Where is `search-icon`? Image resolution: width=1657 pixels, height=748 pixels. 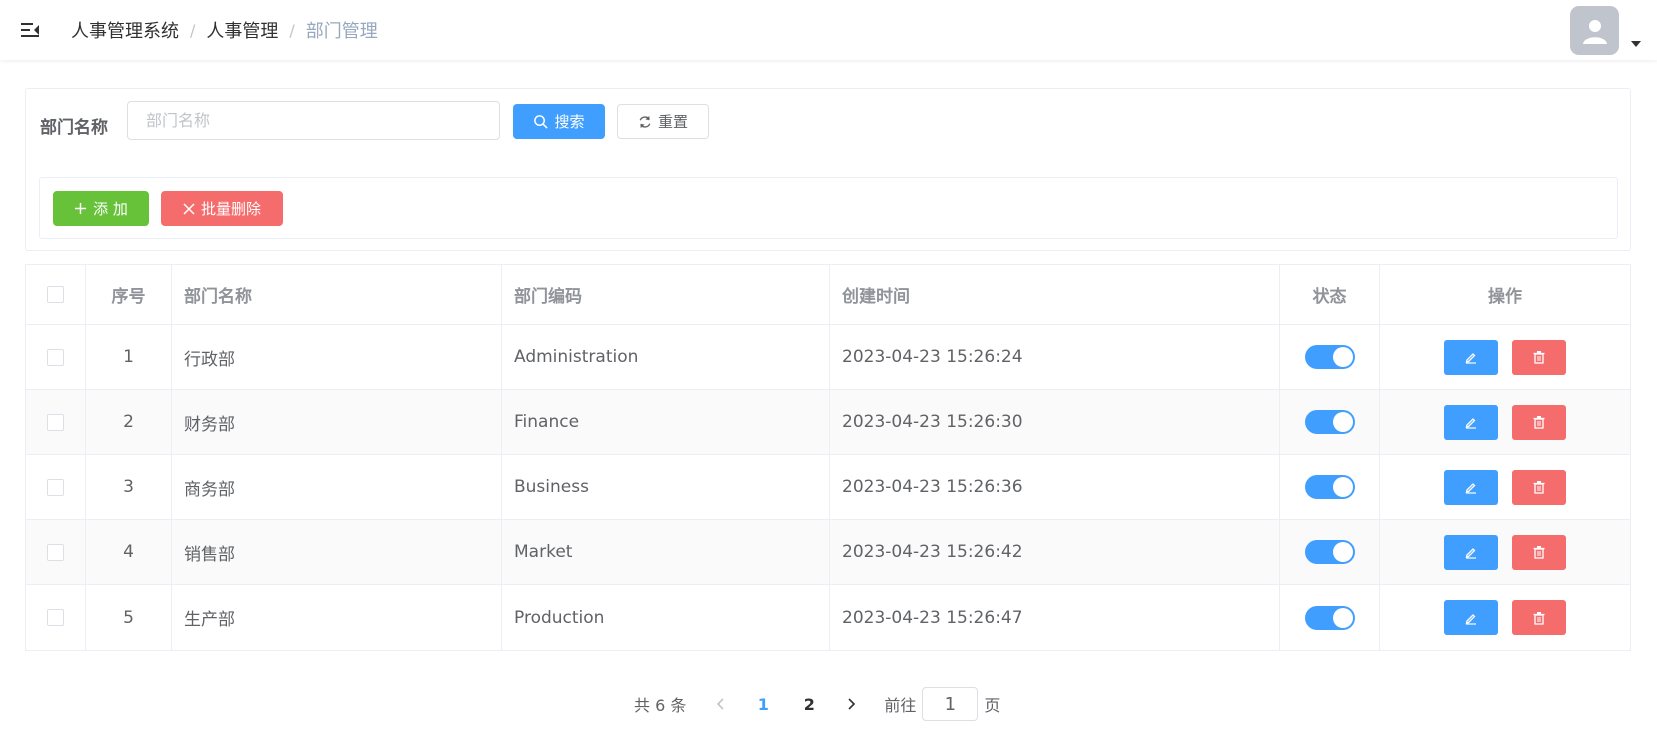
search-icon is located at coordinates (541, 122).